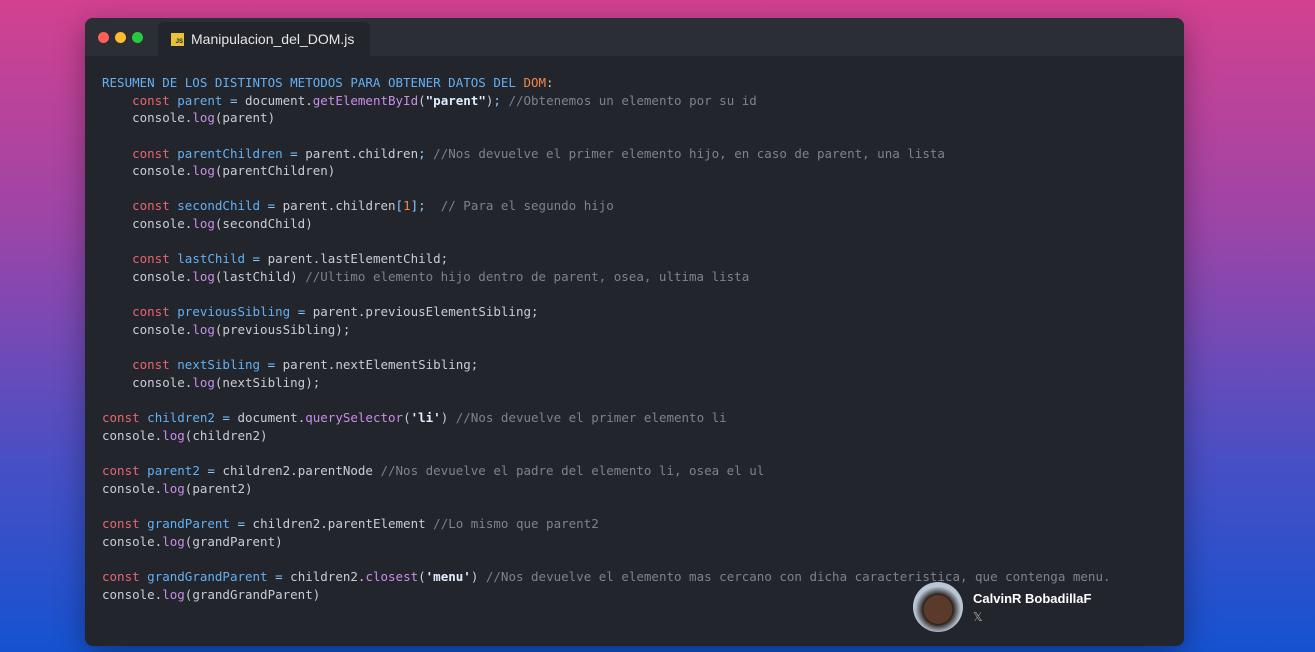 Image resolution: width=1315 pixels, height=652 pixels. What do you see at coordinates (177, 39) in the screenshot?
I see `javascript-file-icon: JS` at bounding box center [177, 39].